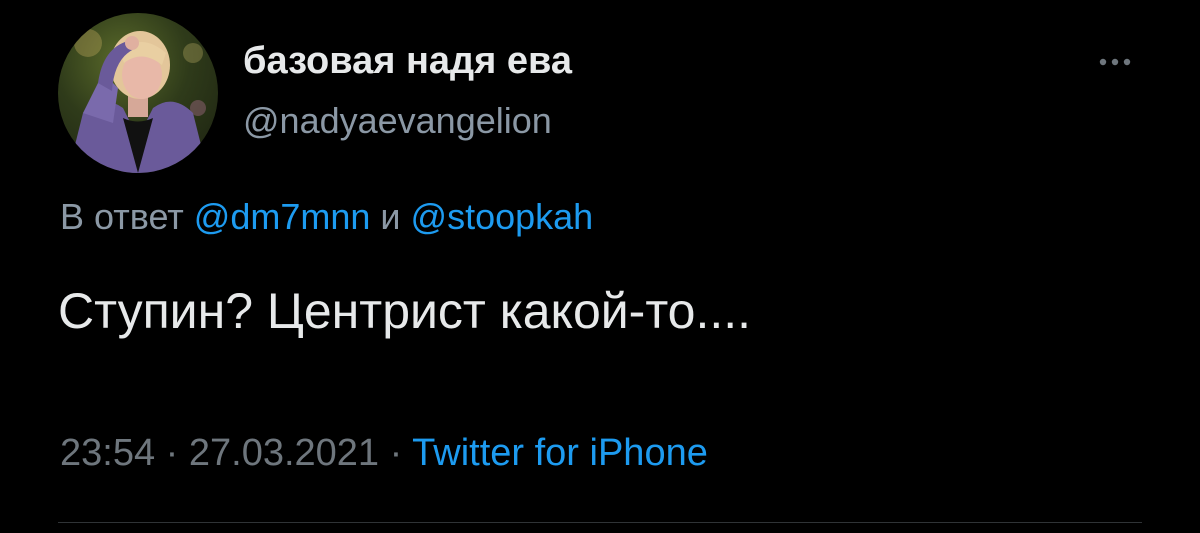 The width and height of the screenshot is (1200, 533). I want to click on reply-context: В ответ @dm7mnn и @stoopkah, so click(326, 217).